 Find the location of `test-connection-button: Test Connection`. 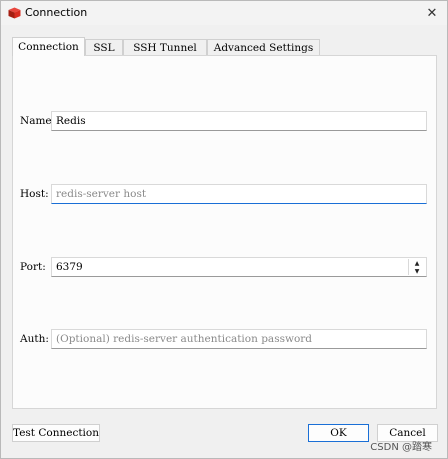

test-connection-button: Test Connection is located at coordinates (56, 433).